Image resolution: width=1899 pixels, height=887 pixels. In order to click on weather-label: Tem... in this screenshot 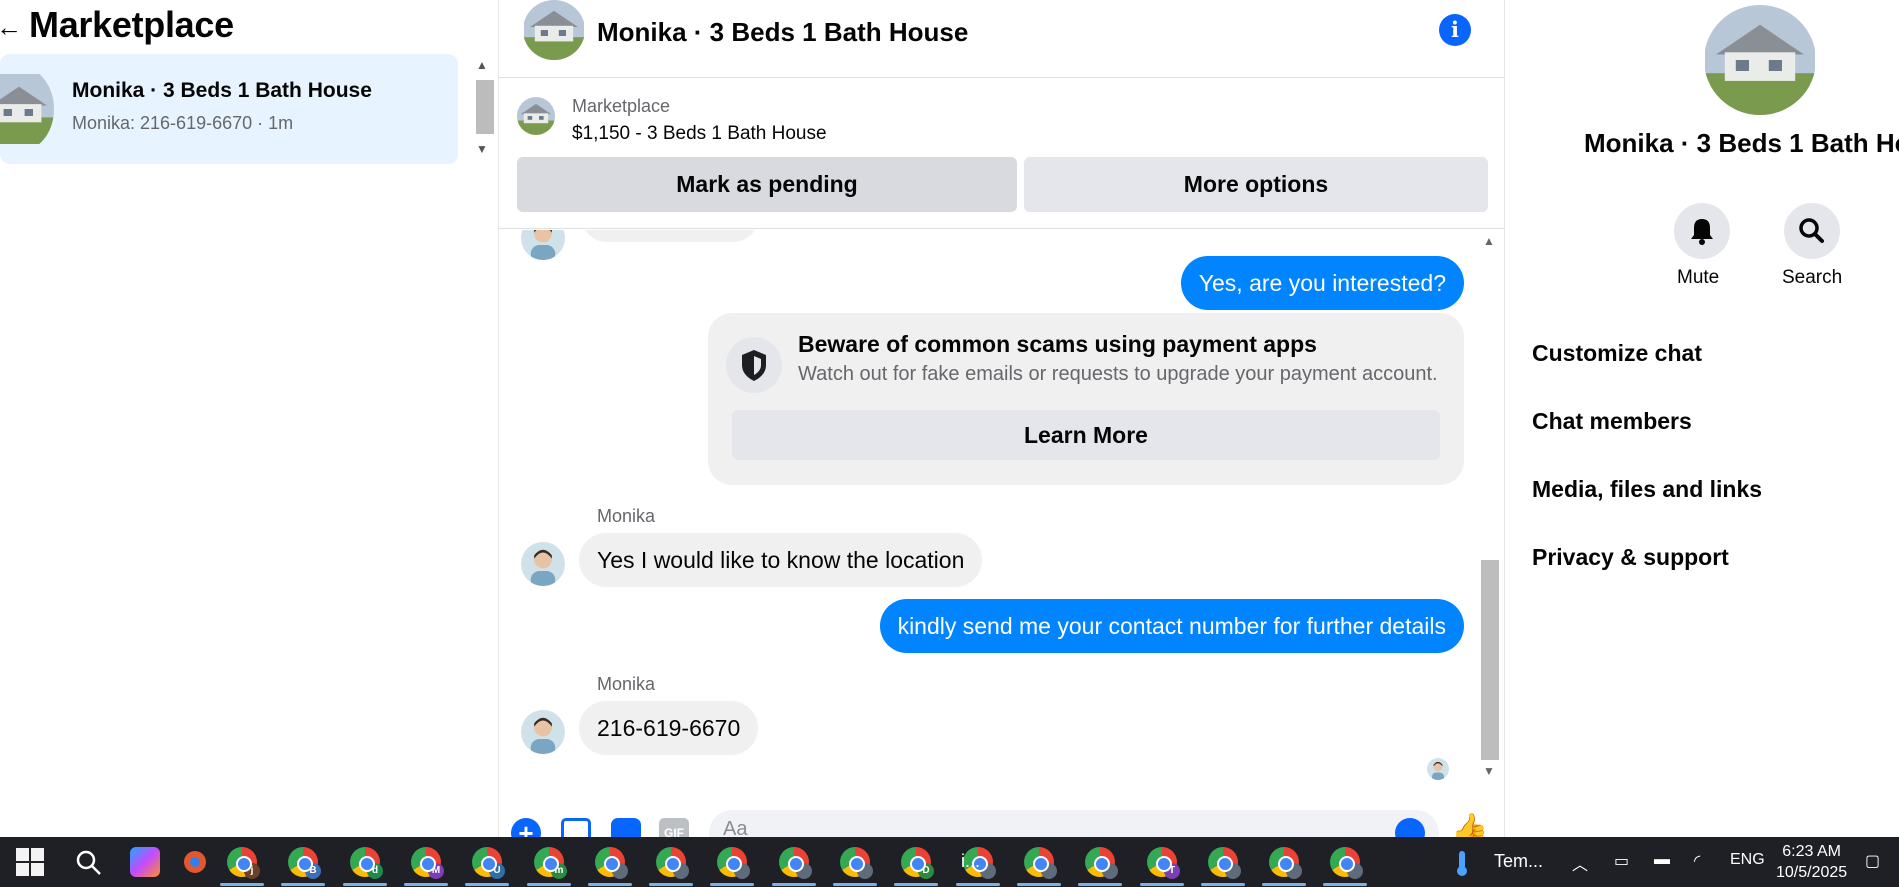, I will do `click(1518, 861)`.